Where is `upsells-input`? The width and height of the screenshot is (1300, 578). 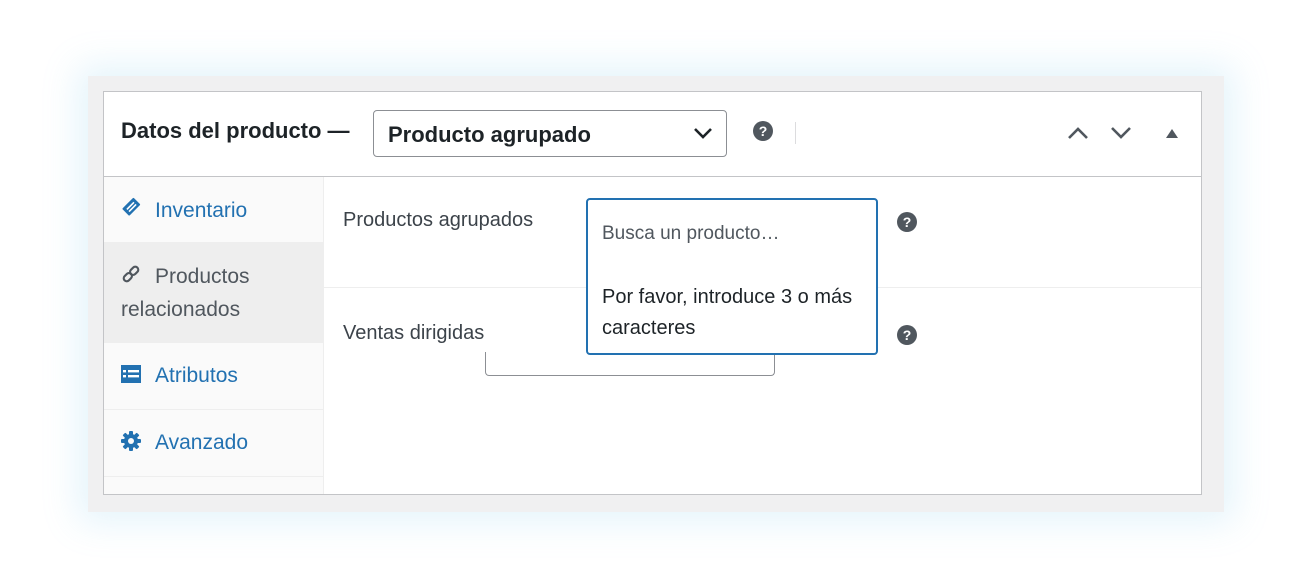
upsells-input is located at coordinates (630, 364).